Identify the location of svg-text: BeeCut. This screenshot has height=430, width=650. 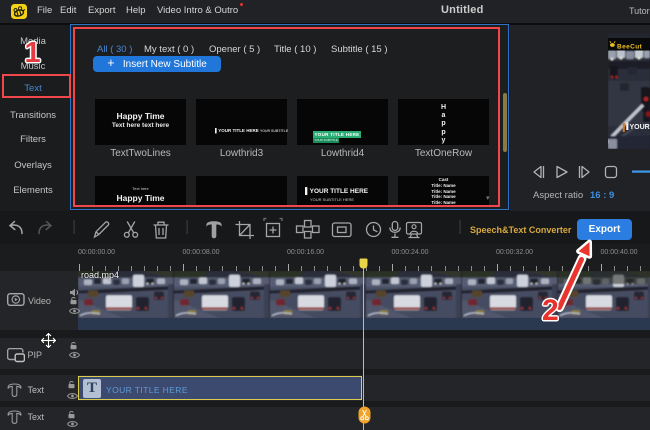
(630, 47).